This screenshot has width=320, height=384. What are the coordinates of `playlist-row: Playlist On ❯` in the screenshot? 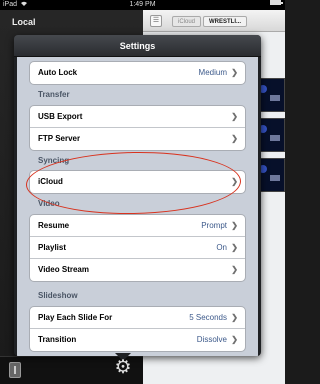 It's located at (137, 248).